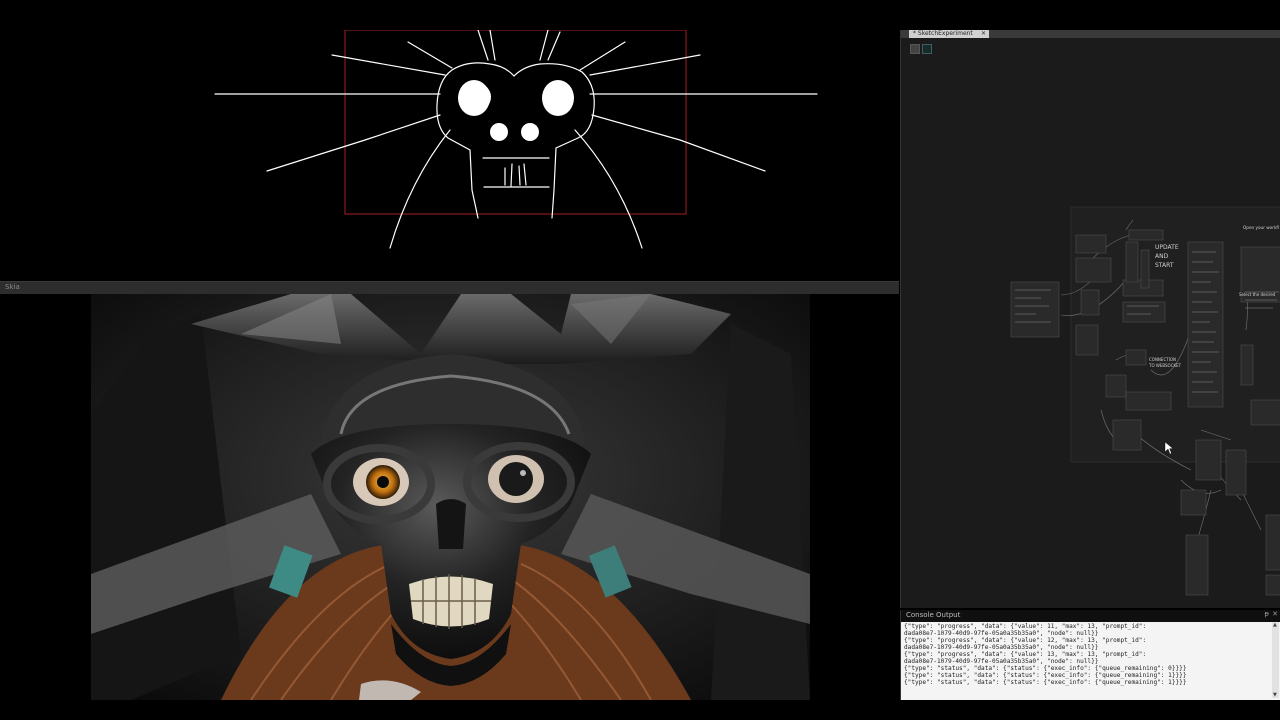  Describe the element at coordinates (1275, 660) in the screenshot. I see `console-scrollbar: ▲ ▼` at that location.